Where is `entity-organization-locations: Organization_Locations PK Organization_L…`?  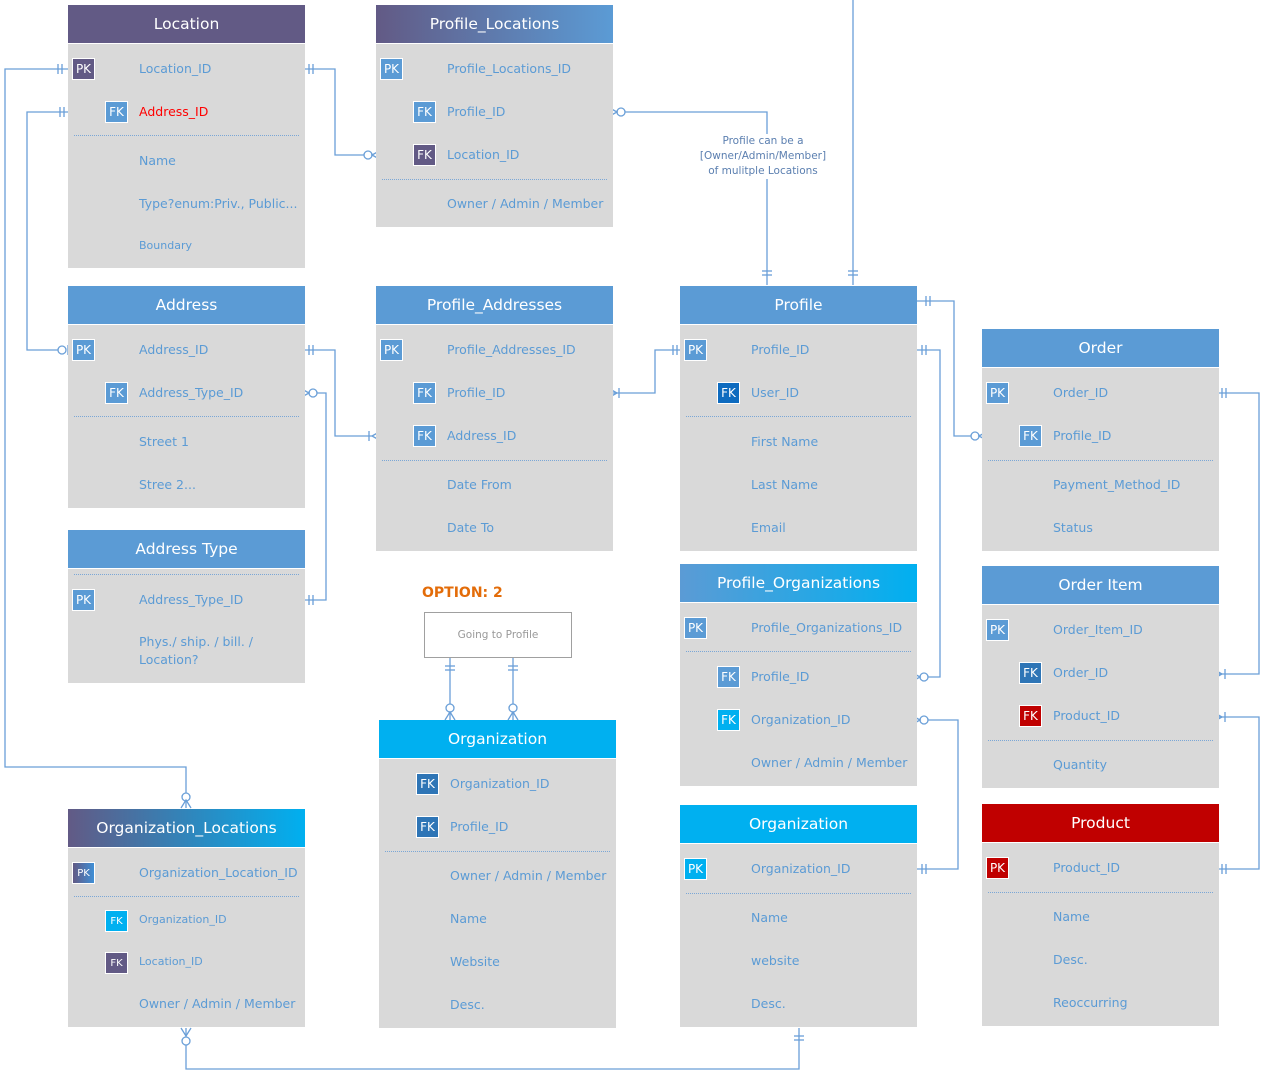 entity-organization-locations: Organization_Locations PK Organization_L… is located at coordinates (186, 918).